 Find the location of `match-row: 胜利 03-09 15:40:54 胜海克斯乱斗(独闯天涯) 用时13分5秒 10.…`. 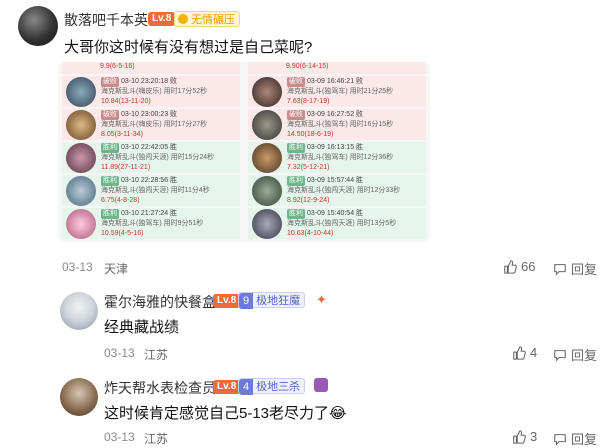

match-row: 胜利 03-09 15:40:54 胜海克斯乱斗(独闯天涯) 用时13分5秒 10.… is located at coordinates (337, 223).